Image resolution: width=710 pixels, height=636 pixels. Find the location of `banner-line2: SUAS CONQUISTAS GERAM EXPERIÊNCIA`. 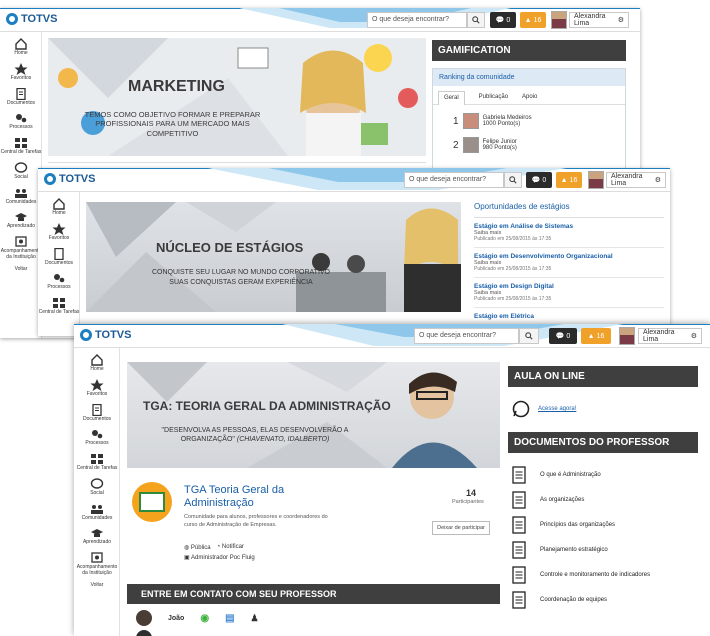

banner-line2: SUAS CONQUISTAS GERAM EXPERIÊNCIA is located at coordinates (241, 282).